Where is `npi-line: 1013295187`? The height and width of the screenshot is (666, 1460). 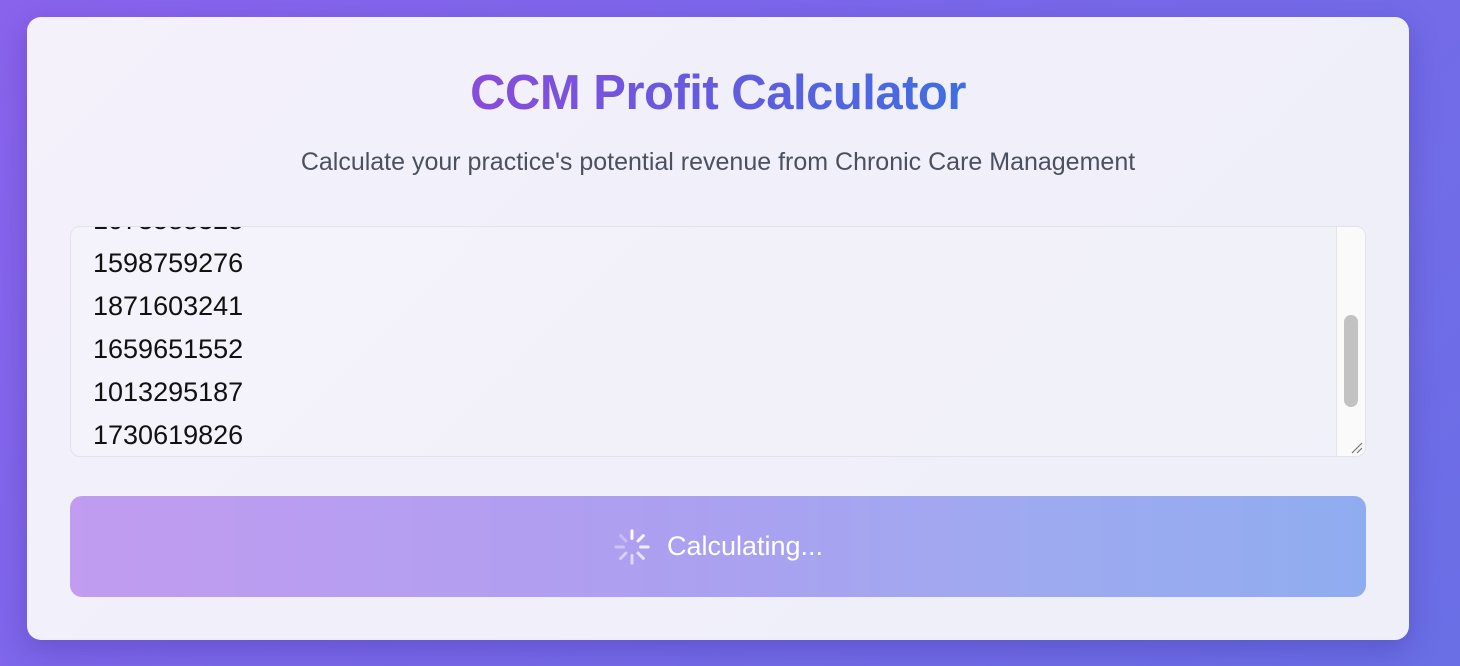 npi-line: 1013295187 is located at coordinates (168, 392).